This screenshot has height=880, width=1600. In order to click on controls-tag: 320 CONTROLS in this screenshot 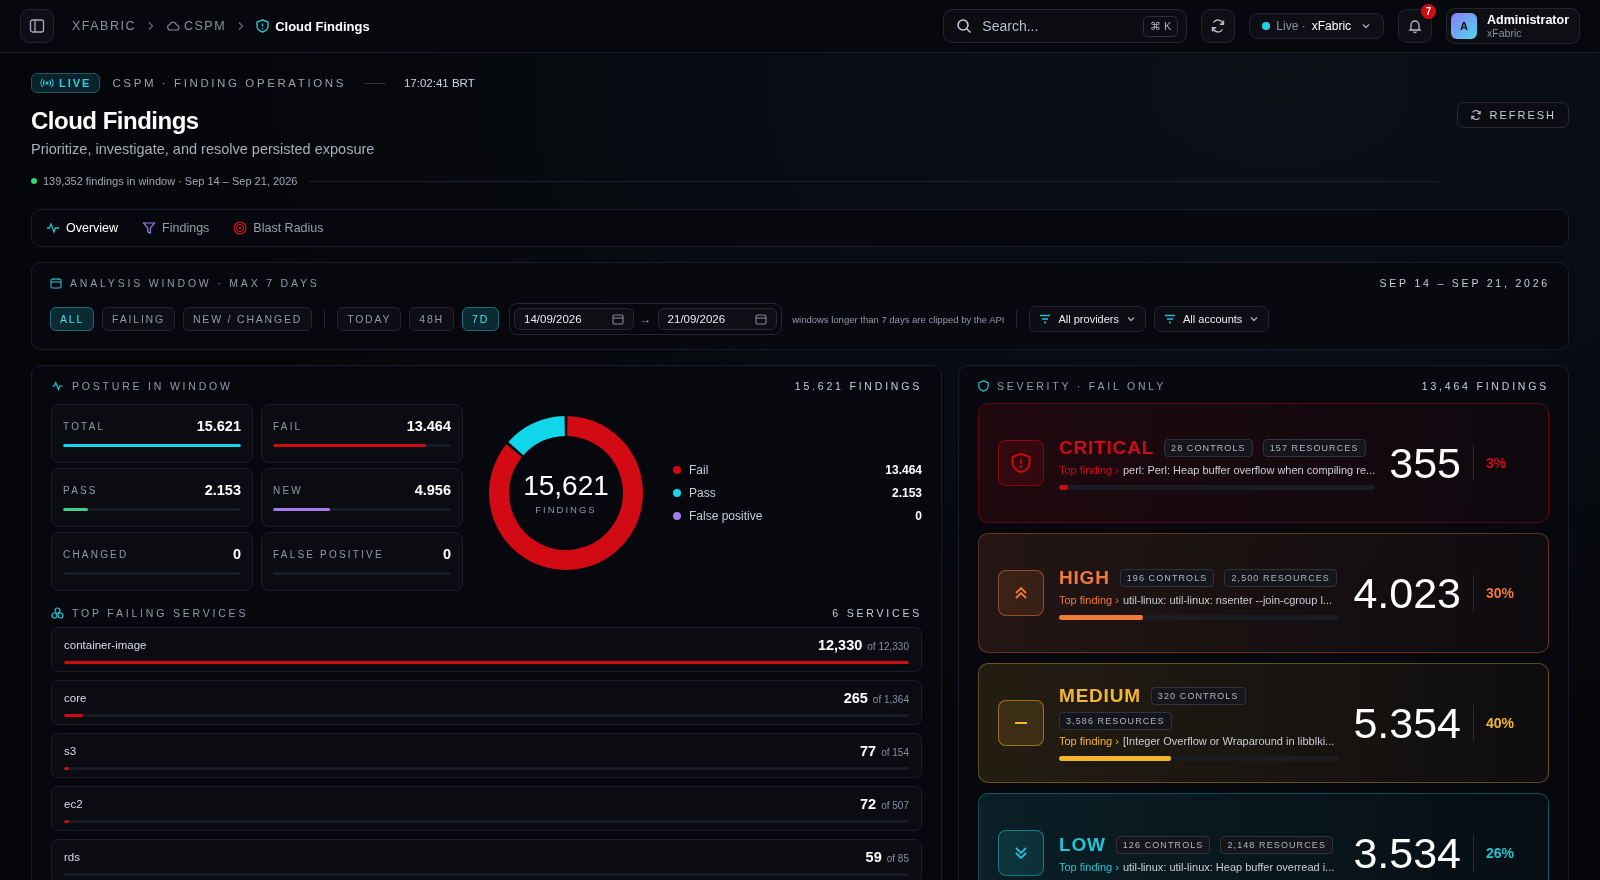, I will do `click(1198, 696)`.